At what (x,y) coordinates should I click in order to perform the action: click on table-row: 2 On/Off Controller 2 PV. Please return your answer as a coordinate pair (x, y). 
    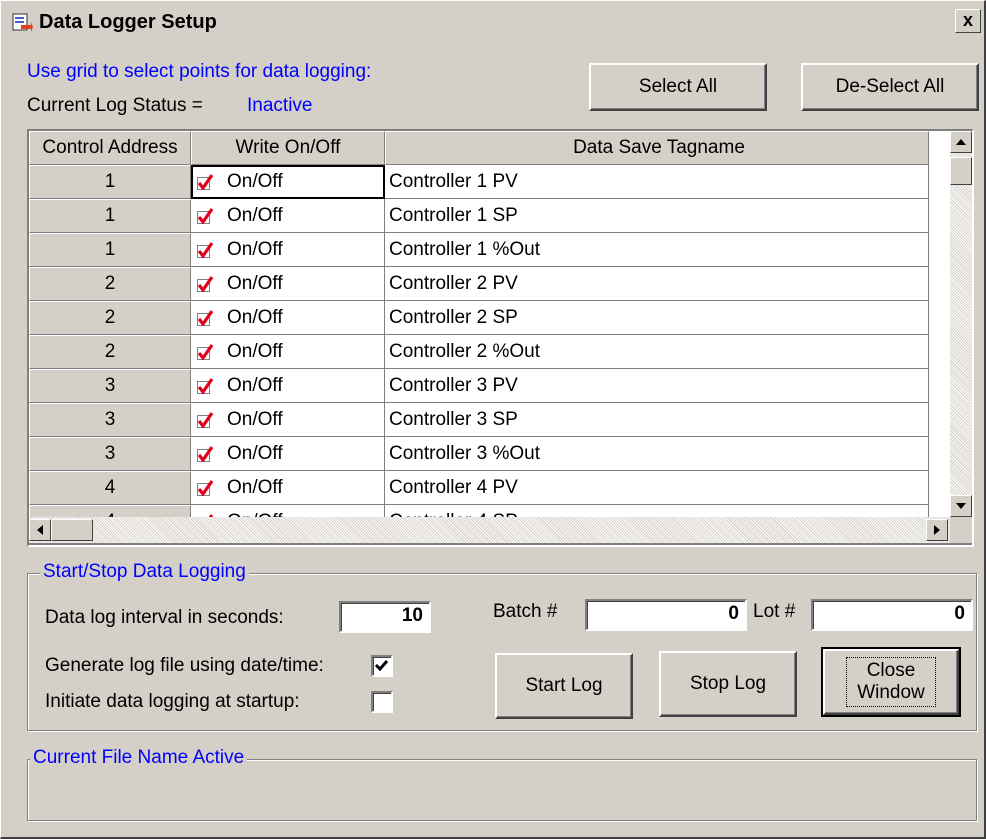
    Looking at the image, I should click on (479, 284).